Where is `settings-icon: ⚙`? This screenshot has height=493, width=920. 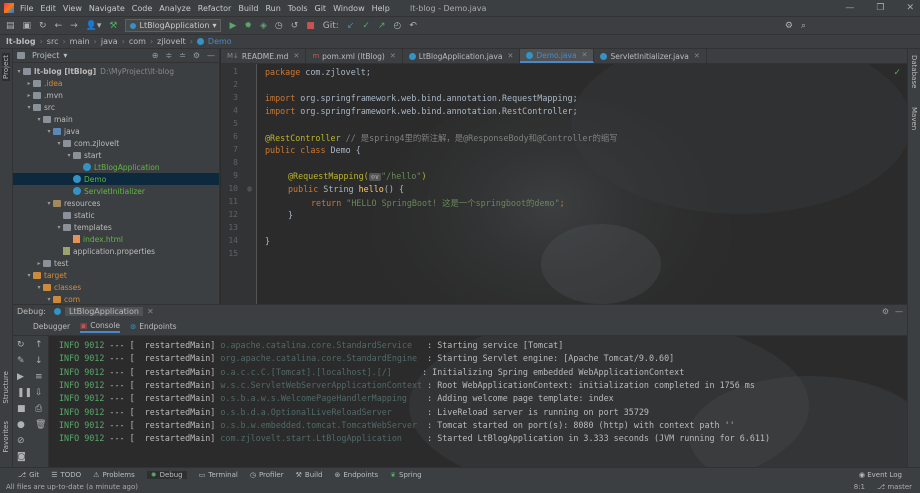
settings-icon: ⚙ is located at coordinates (789, 26).